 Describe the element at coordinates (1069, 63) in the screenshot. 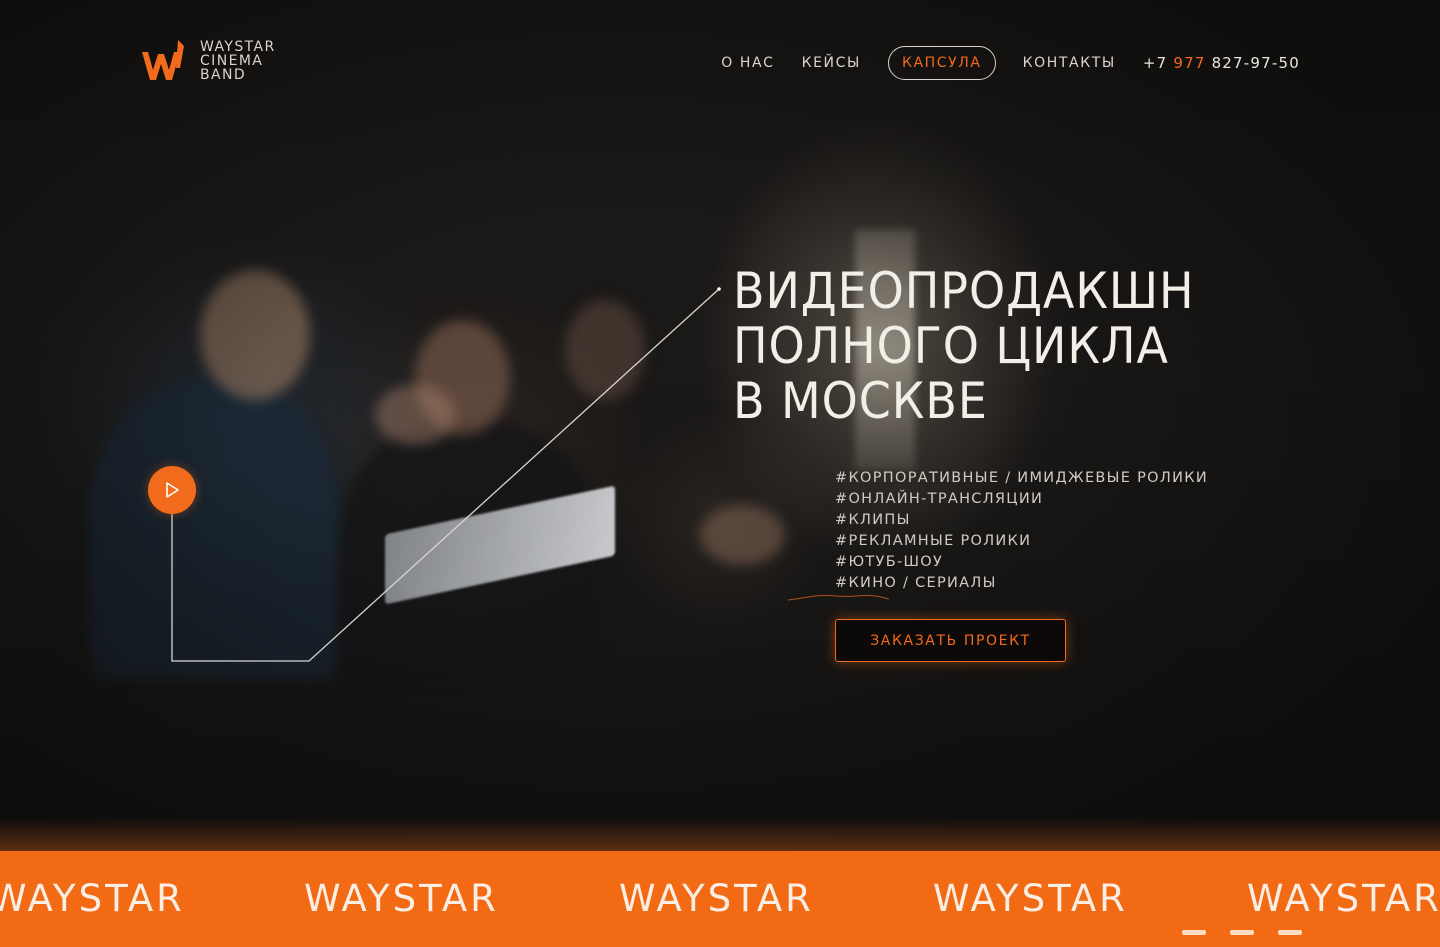

I see `nav-contacts: КОНТАКТЫ` at that location.